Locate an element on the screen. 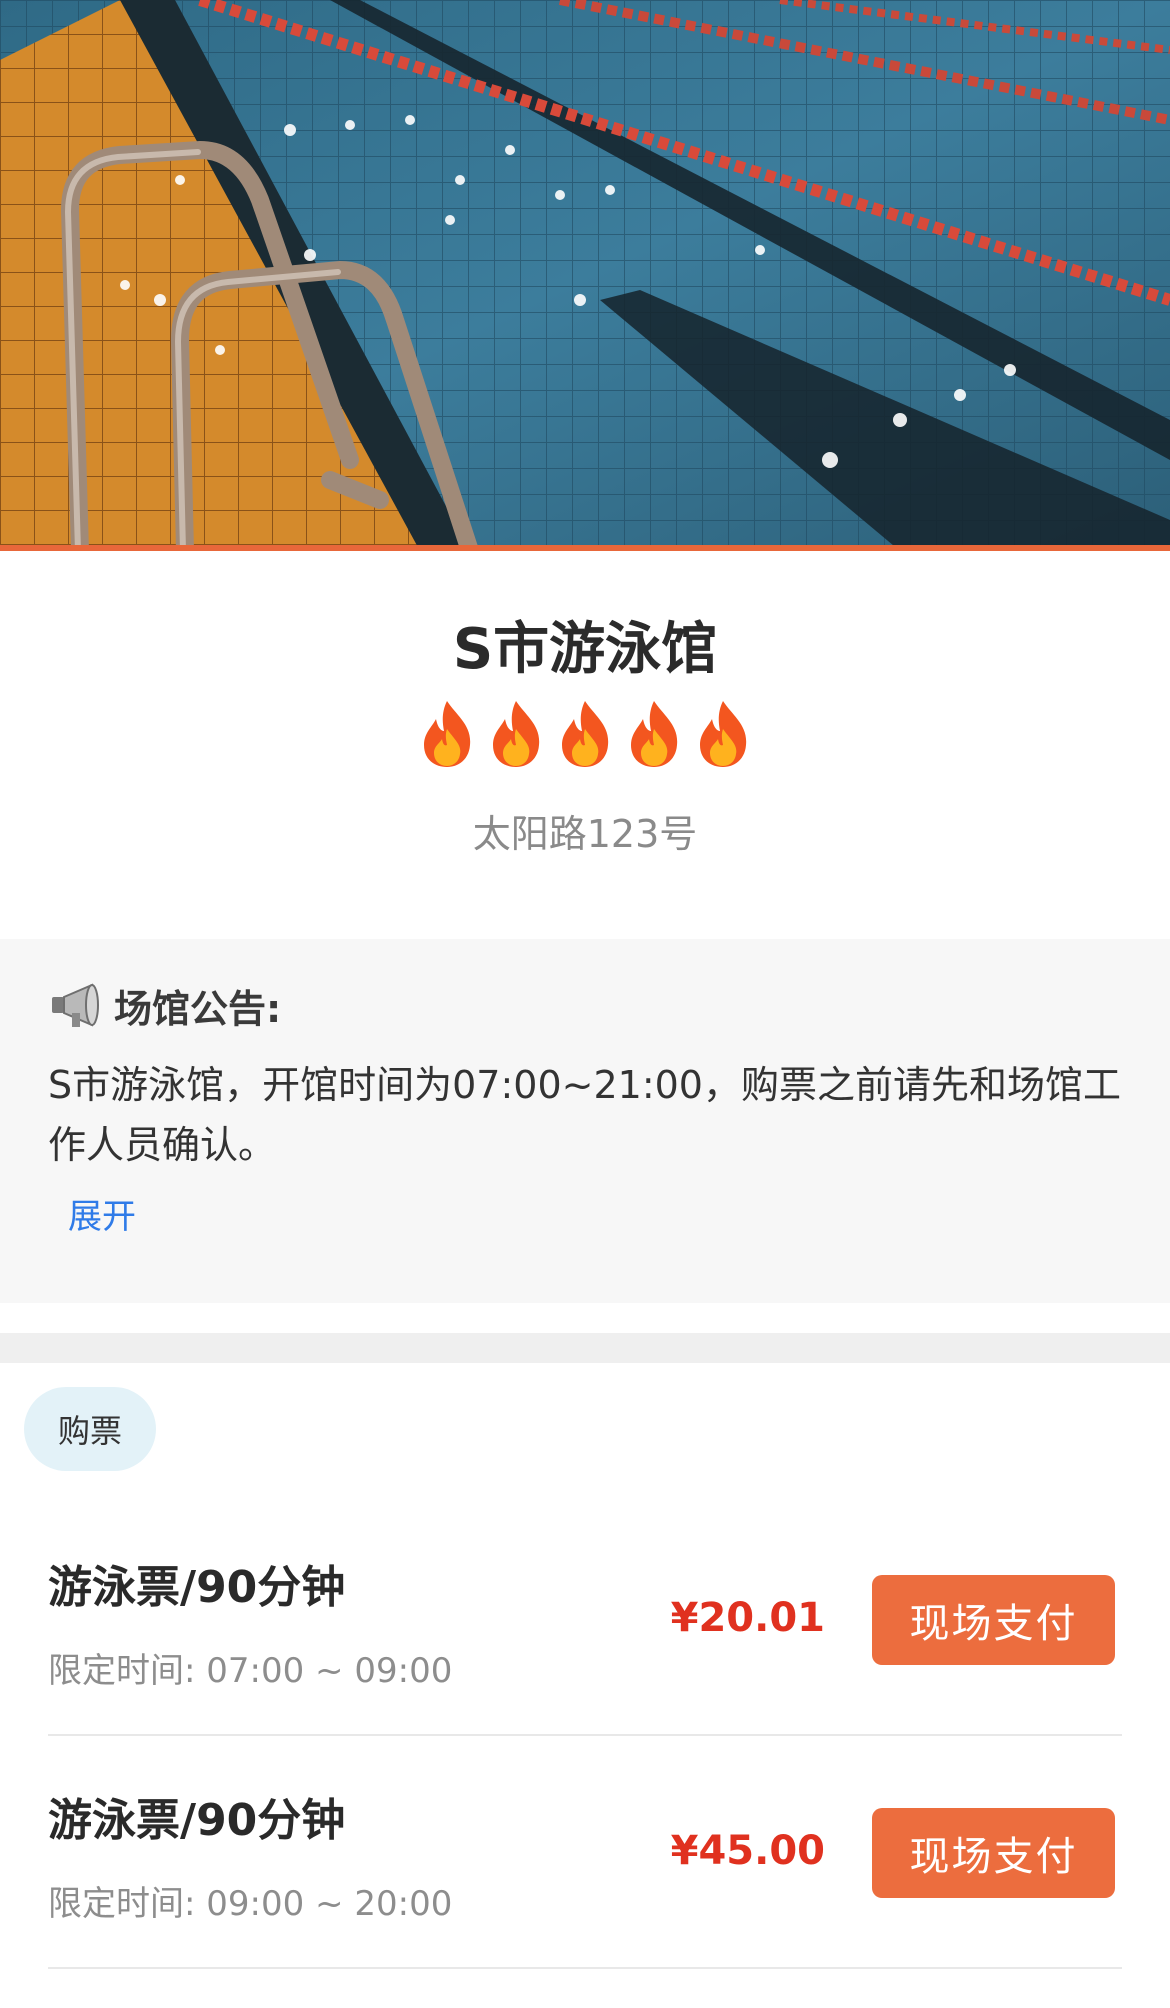 The width and height of the screenshot is (1170, 2008). venue-address: 太阳路123号 is located at coordinates (585, 834).